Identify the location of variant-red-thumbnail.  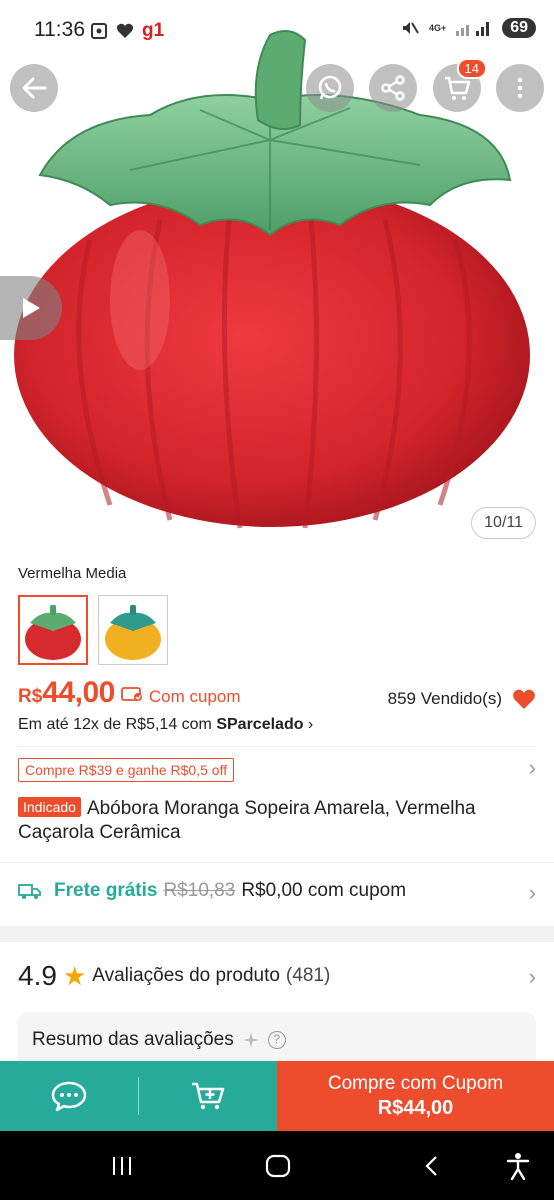
(53, 632).